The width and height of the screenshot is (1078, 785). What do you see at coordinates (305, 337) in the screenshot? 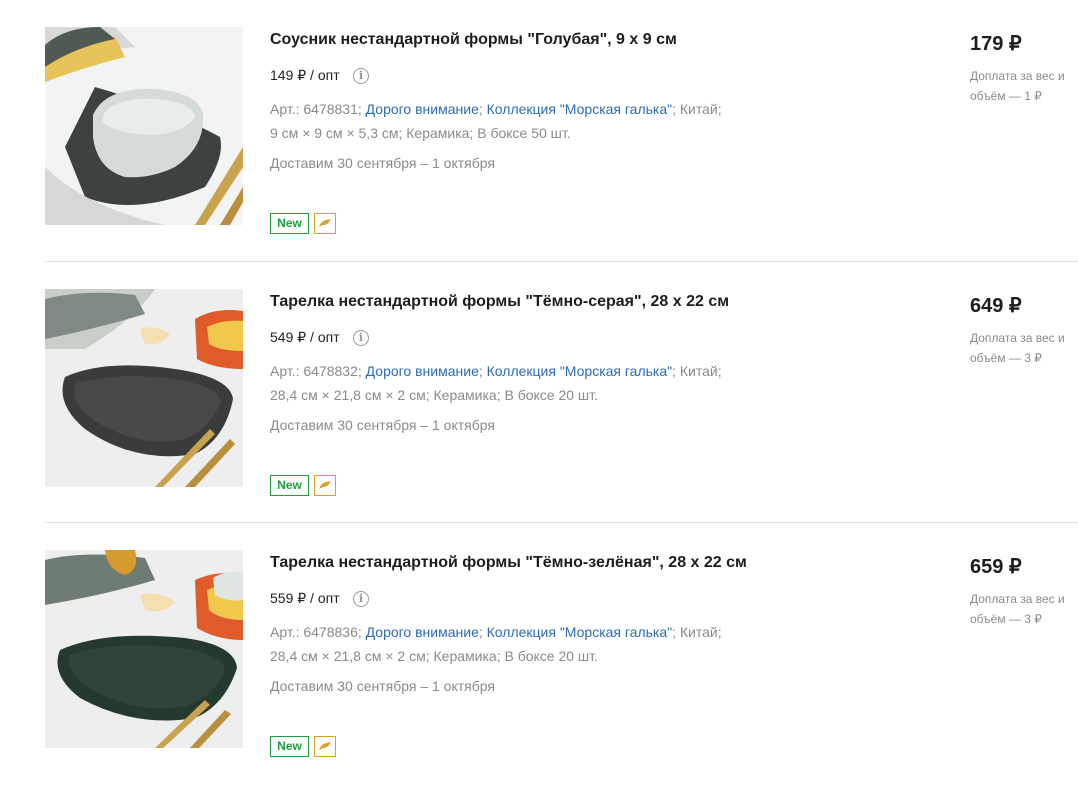
I see `wholesale-price: 549 ₽ / опт` at bounding box center [305, 337].